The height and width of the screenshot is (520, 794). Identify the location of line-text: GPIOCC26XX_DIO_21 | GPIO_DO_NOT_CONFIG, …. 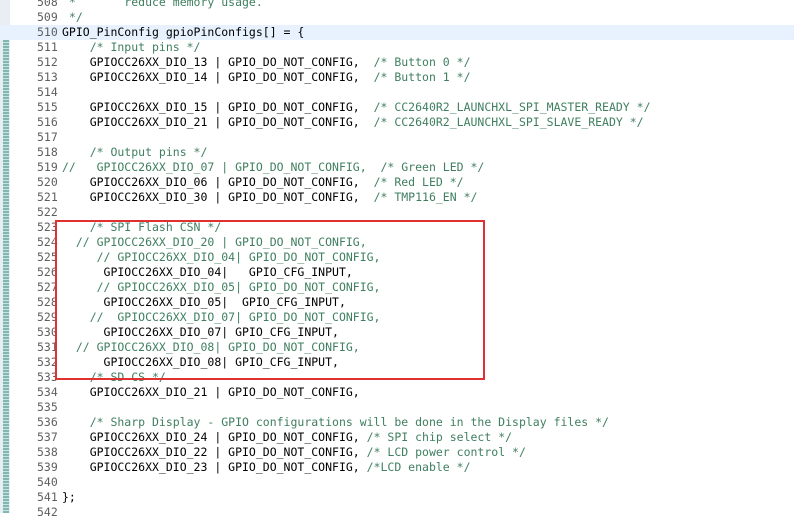
(353, 122).